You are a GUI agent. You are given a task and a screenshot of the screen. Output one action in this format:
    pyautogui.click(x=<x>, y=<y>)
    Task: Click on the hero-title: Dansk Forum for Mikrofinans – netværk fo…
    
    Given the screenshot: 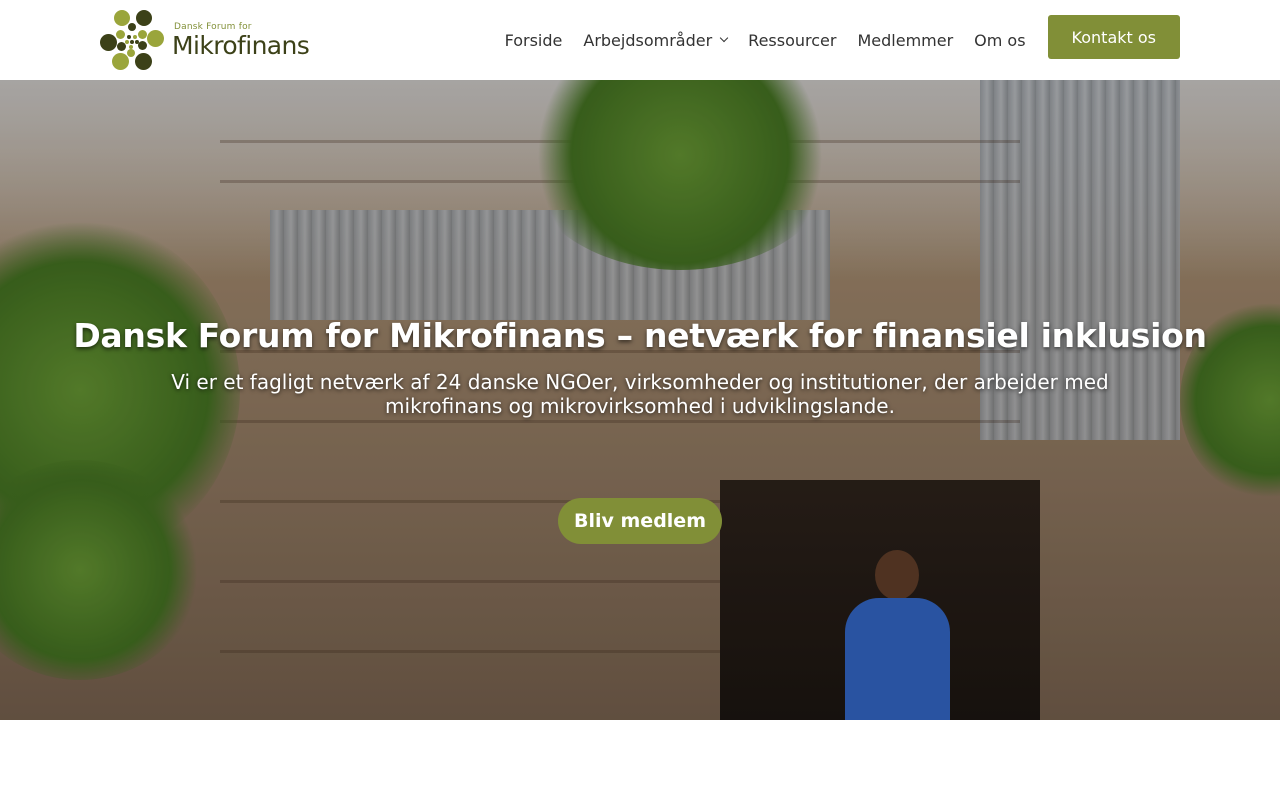 What is the action you would take?
    pyautogui.click(x=640, y=335)
    